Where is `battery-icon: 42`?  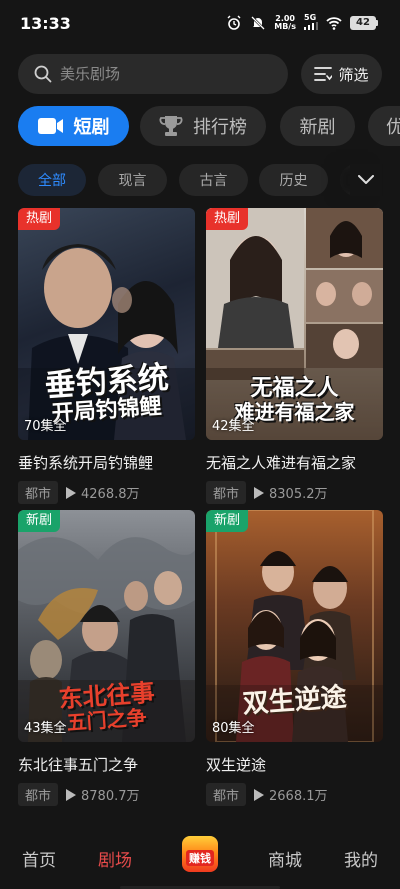 battery-icon: 42 is located at coordinates (364, 23).